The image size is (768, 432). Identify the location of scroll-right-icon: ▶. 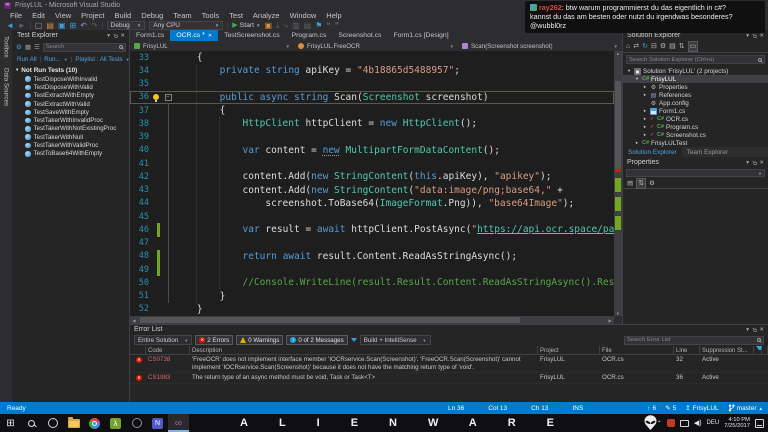
(610, 320).